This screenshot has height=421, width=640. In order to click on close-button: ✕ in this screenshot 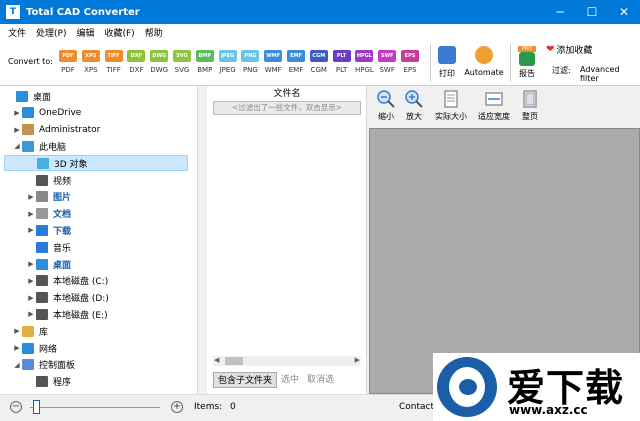, I will do `click(624, 12)`.